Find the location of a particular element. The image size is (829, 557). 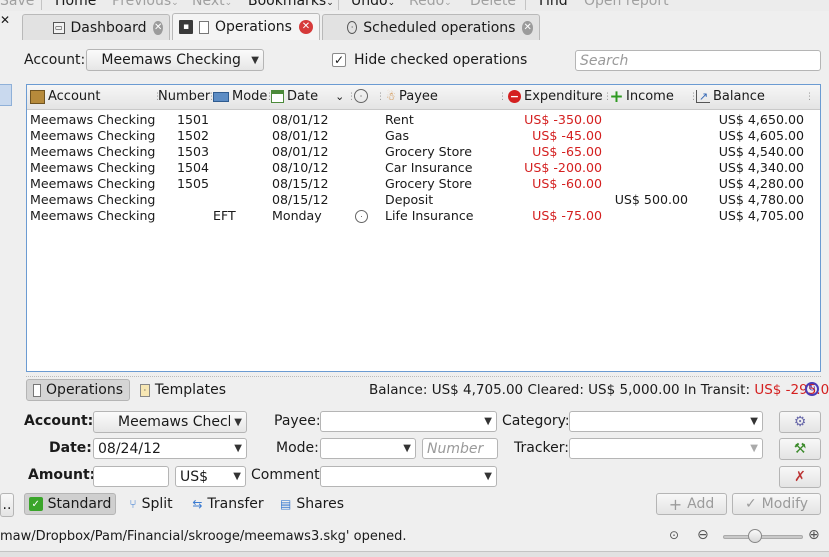

tracker-input: ▼ is located at coordinates (666, 448).